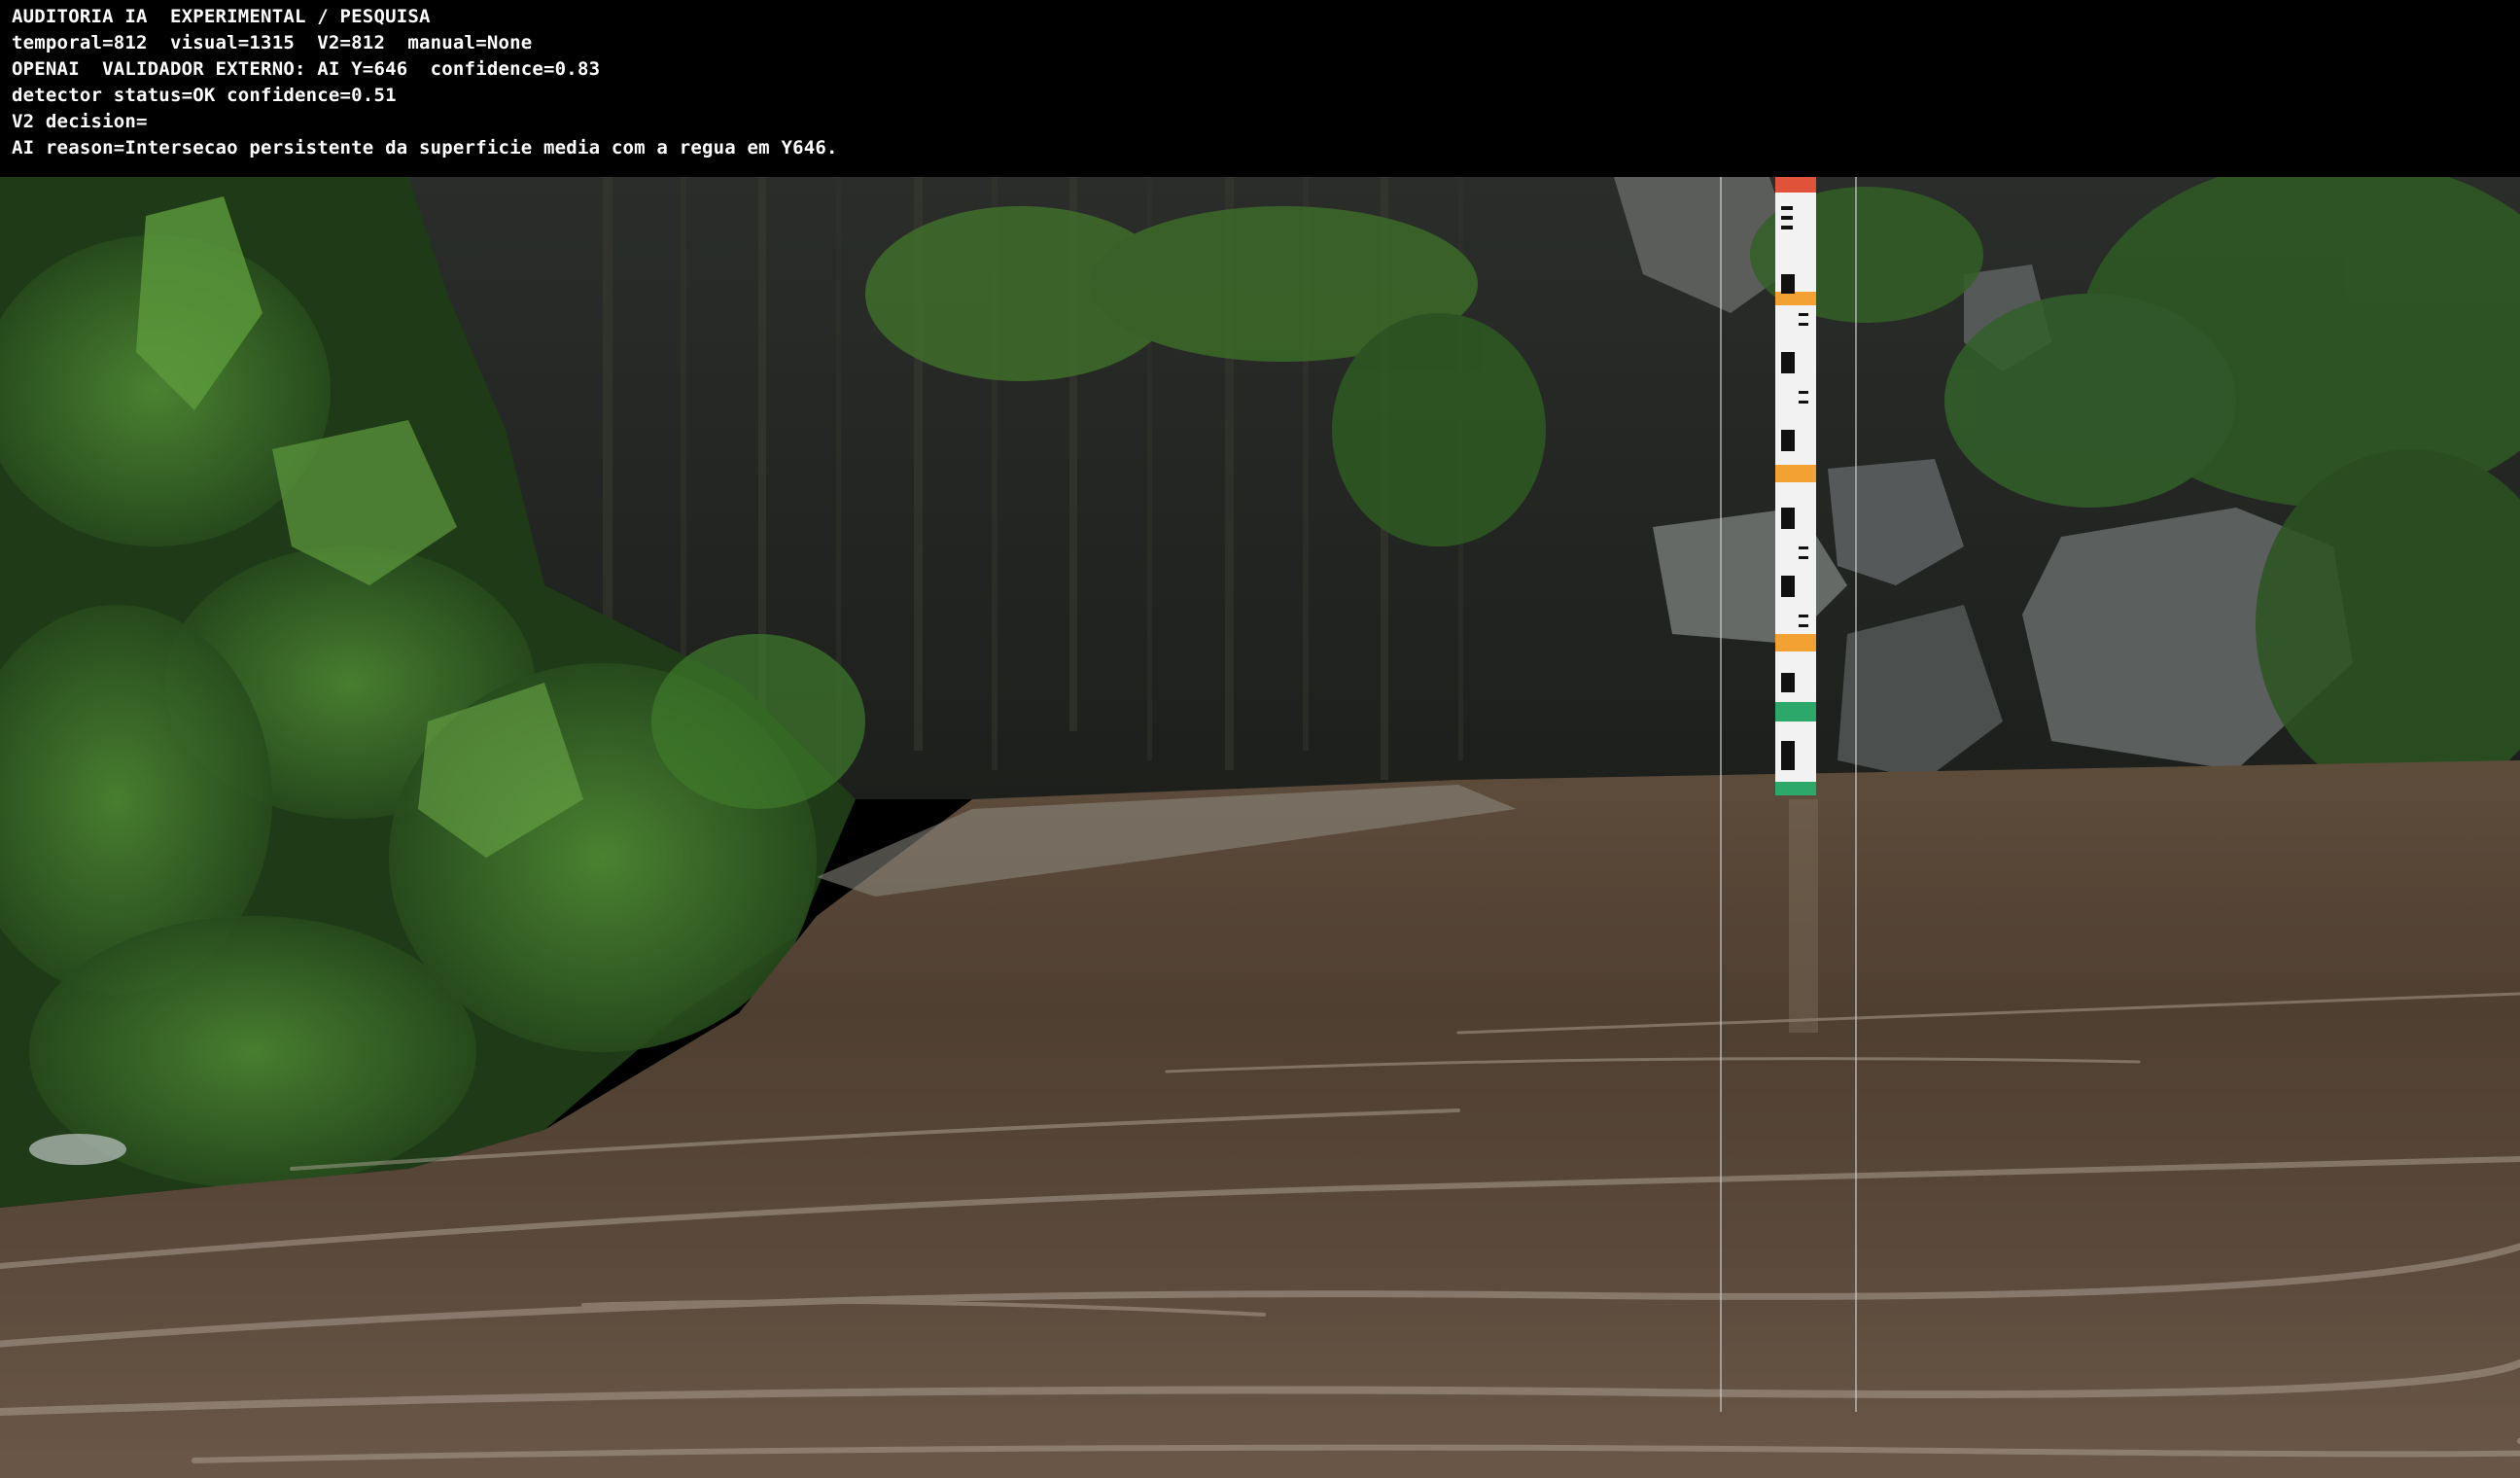  I want to click on overlay-title: AUDITORIA IA EXPERIMENTAL / PESQUISA, so click(221, 16).